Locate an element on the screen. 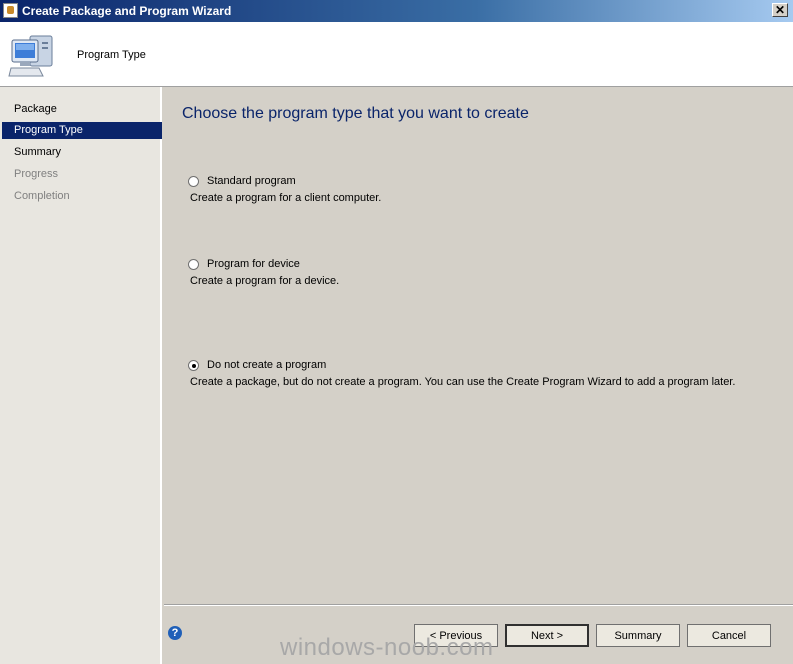  wizard-app-icon is located at coordinates (10, 10).